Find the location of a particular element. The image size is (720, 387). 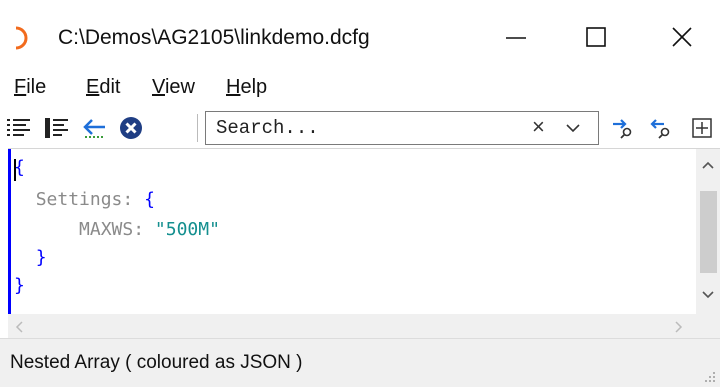

vertical-scroll-thumb is located at coordinates (708, 232).